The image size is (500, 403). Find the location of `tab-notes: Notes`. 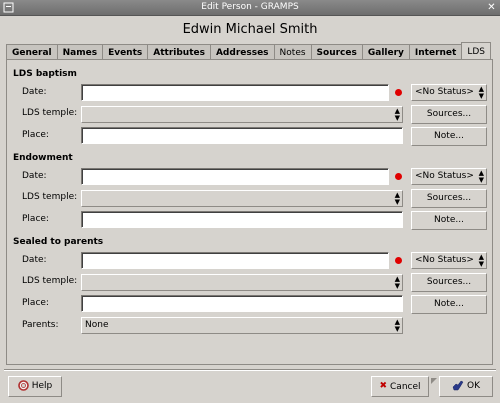

tab-notes: Notes is located at coordinates (292, 52).